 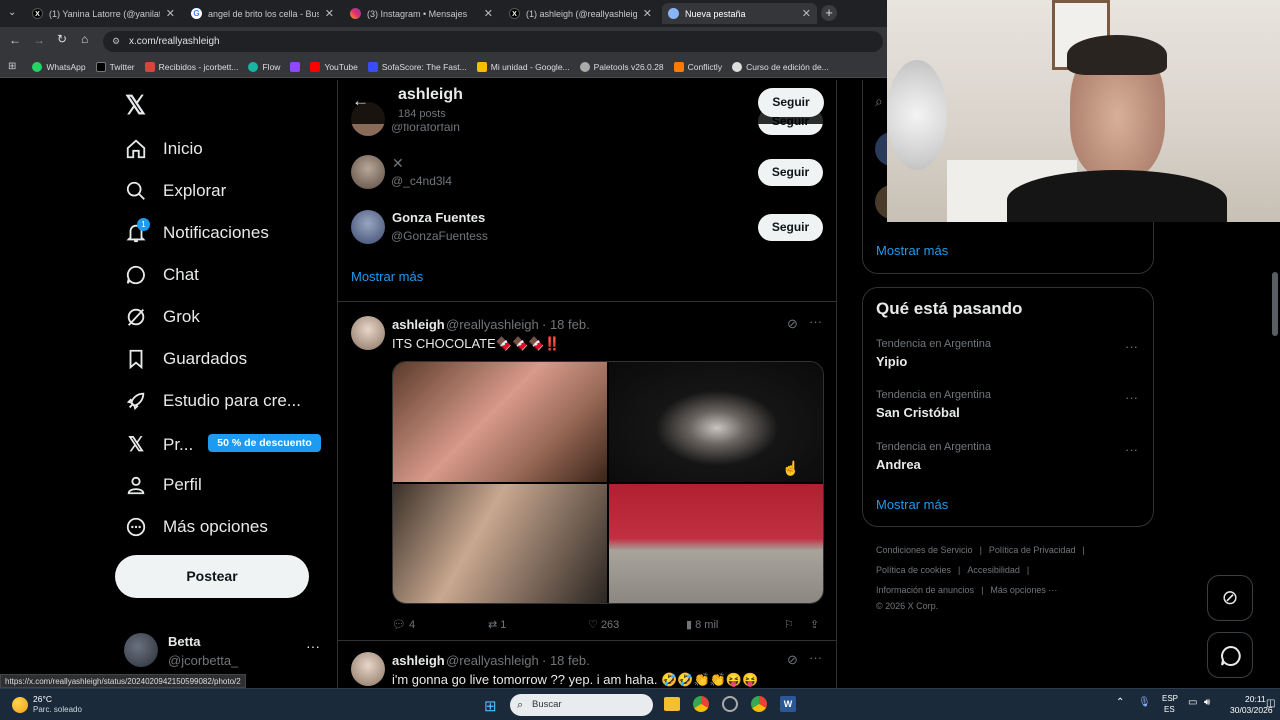 I want to click on browser-tab: G angel de brito los cella - Buscar ✕, so click(x=262, y=13).